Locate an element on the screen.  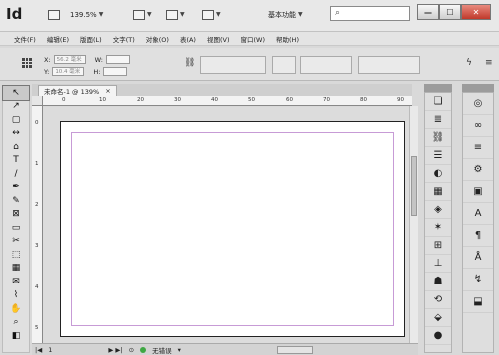
eyedropper-tool: ⌇ is located at coordinates (16, 296).